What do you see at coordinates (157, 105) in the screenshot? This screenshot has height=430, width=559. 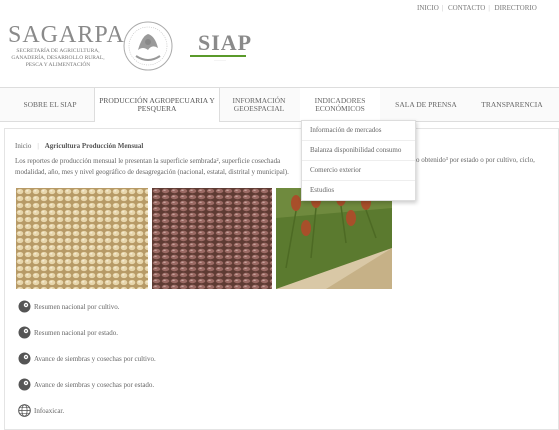 I see `nav-item-produccion: PRODUCCIÓN AGROPECUARIA Y PESQUERA` at bounding box center [157, 105].